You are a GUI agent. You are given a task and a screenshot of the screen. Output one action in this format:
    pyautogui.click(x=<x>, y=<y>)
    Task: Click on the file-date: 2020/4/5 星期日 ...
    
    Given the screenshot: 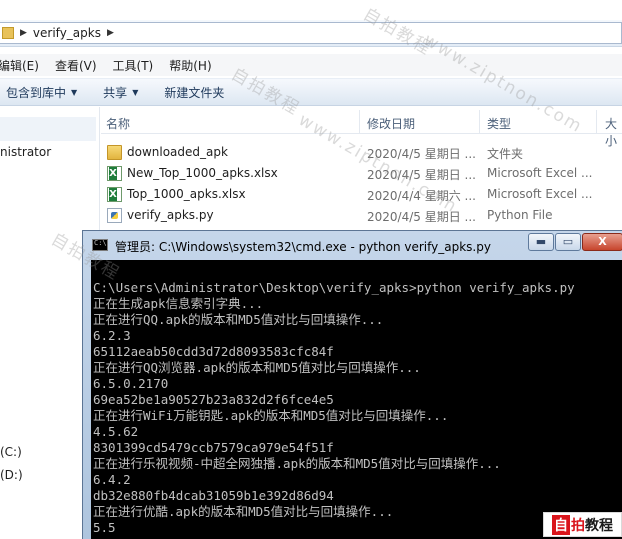 What is the action you would take?
    pyautogui.click(x=421, y=217)
    